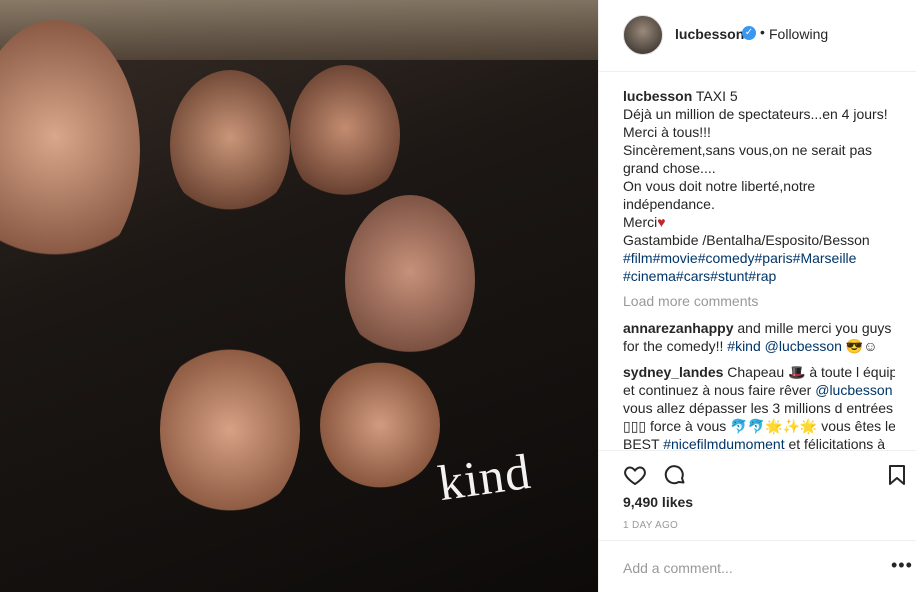 This screenshot has width=916, height=592. What do you see at coordinates (661, 222) in the screenshot?
I see `heart-emoji: ♥` at bounding box center [661, 222].